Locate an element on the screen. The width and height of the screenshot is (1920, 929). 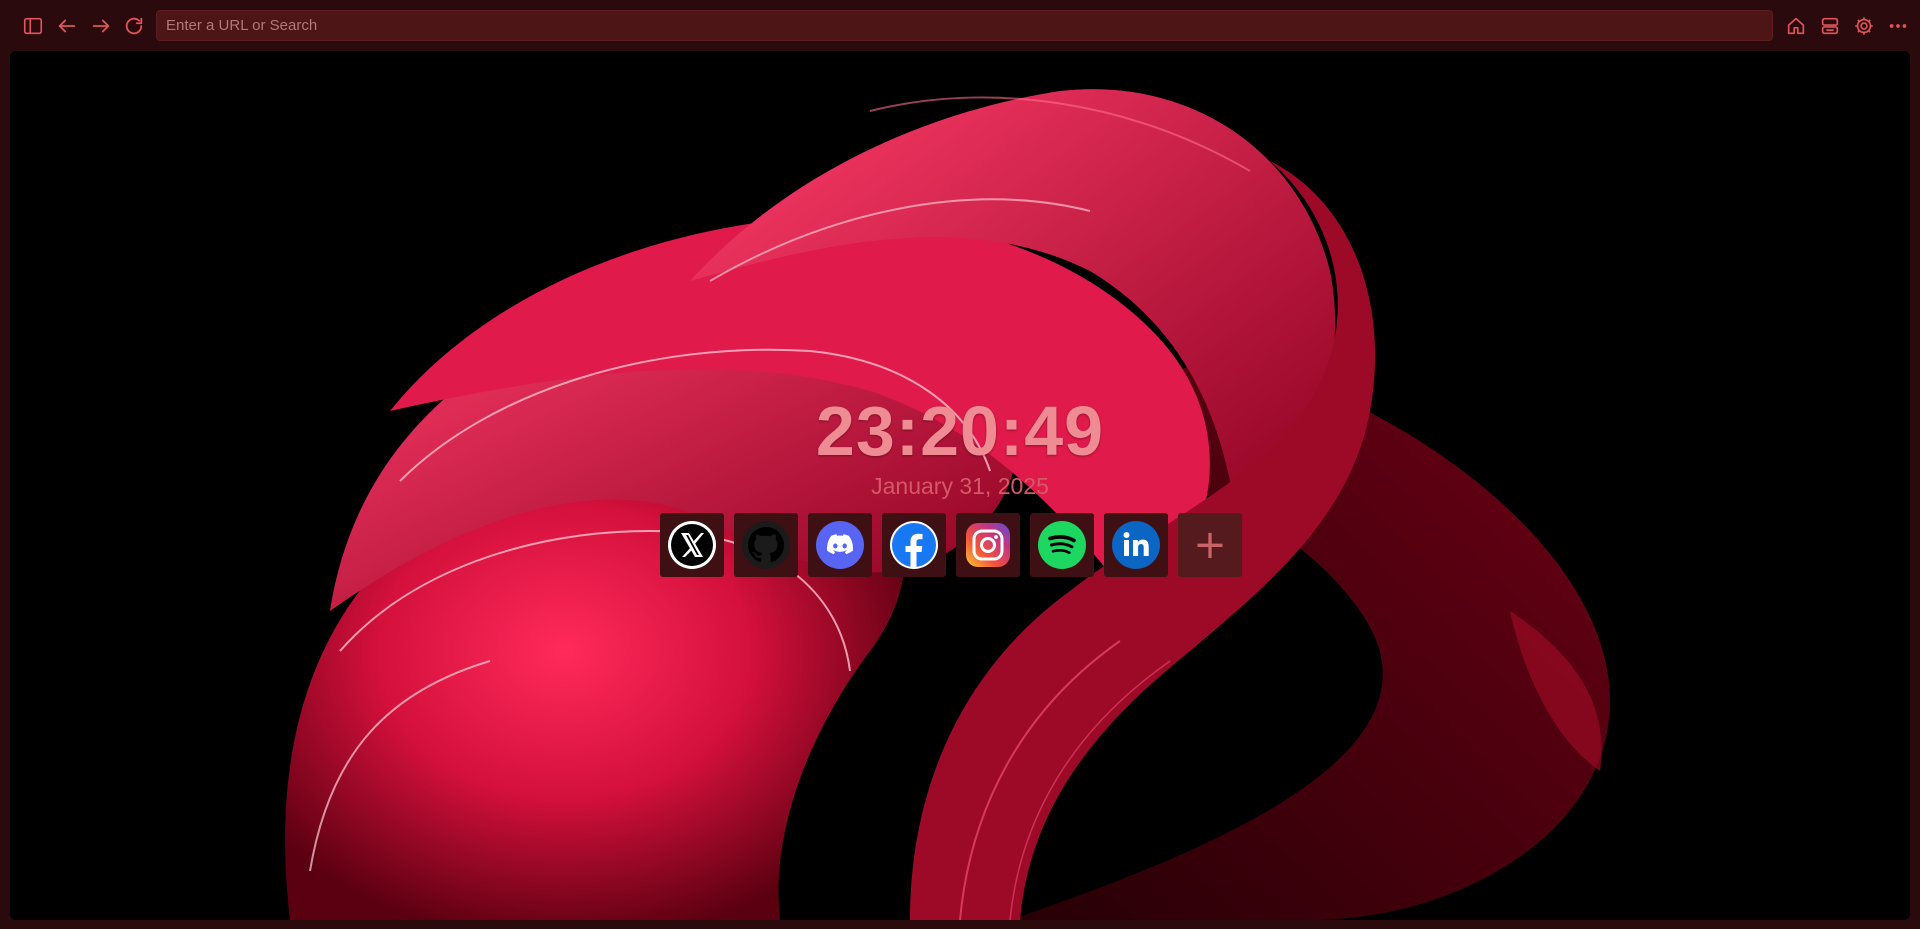
shortcut-linkedin is located at coordinates (1136, 545).